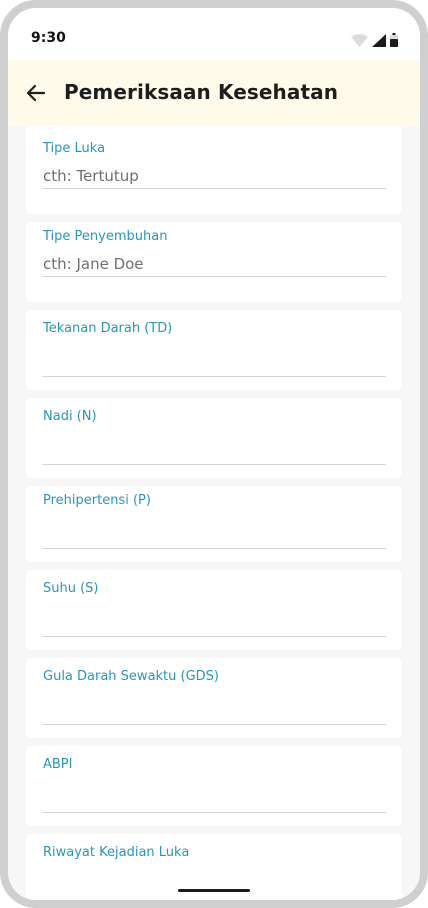  I want to click on arrow-left-icon, so click(36, 96).